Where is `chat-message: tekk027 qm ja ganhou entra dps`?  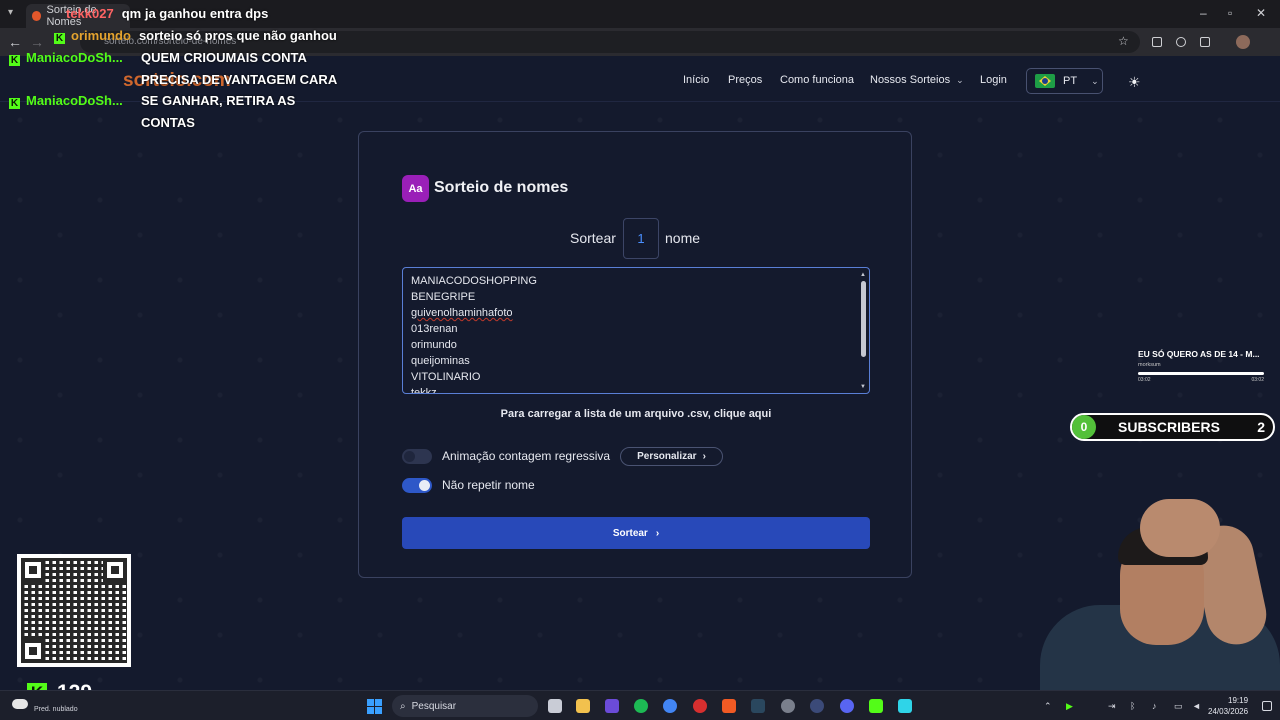 chat-message: tekk027 qm ja ganhou entra dps is located at coordinates (167, 13).